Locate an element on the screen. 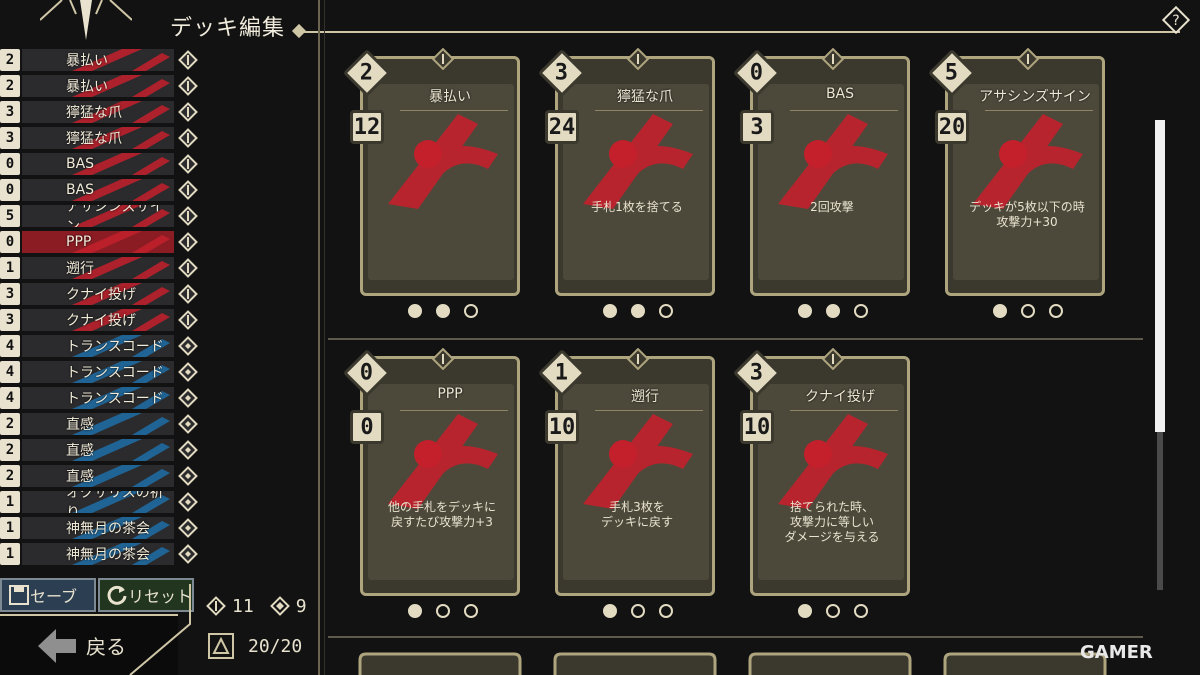 The height and width of the screenshot is (675, 1200). deck-list-item: 5 アサシンズサイン is located at coordinates (102, 216).